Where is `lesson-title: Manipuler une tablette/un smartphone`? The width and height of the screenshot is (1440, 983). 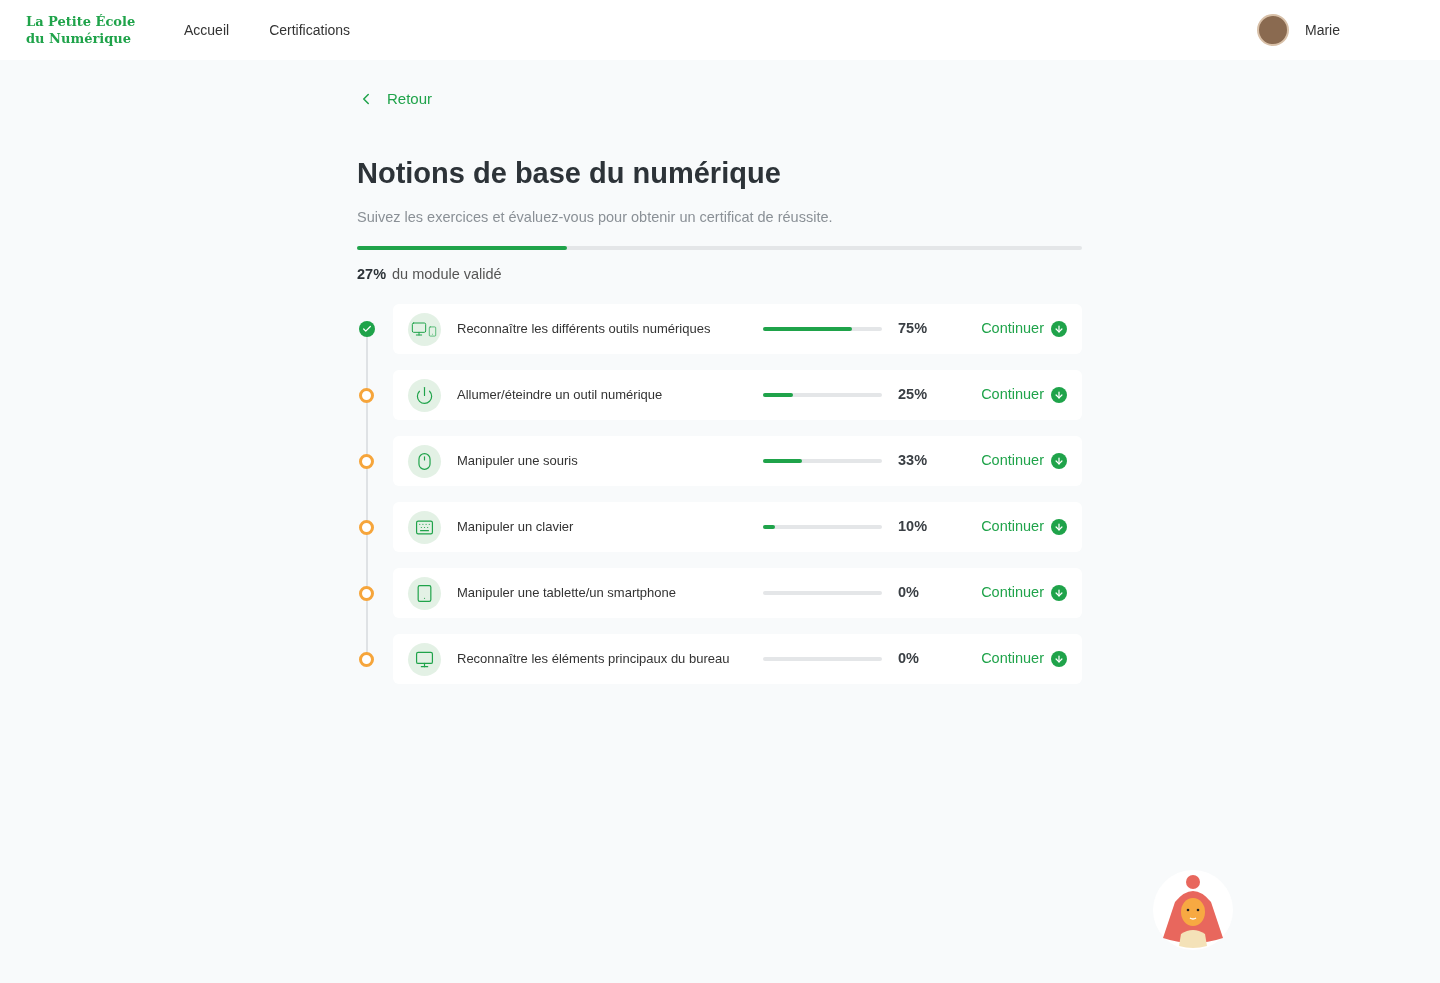
lesson-title: Manipuler une tablette/un smartphone is located at coordinates (607, 593).